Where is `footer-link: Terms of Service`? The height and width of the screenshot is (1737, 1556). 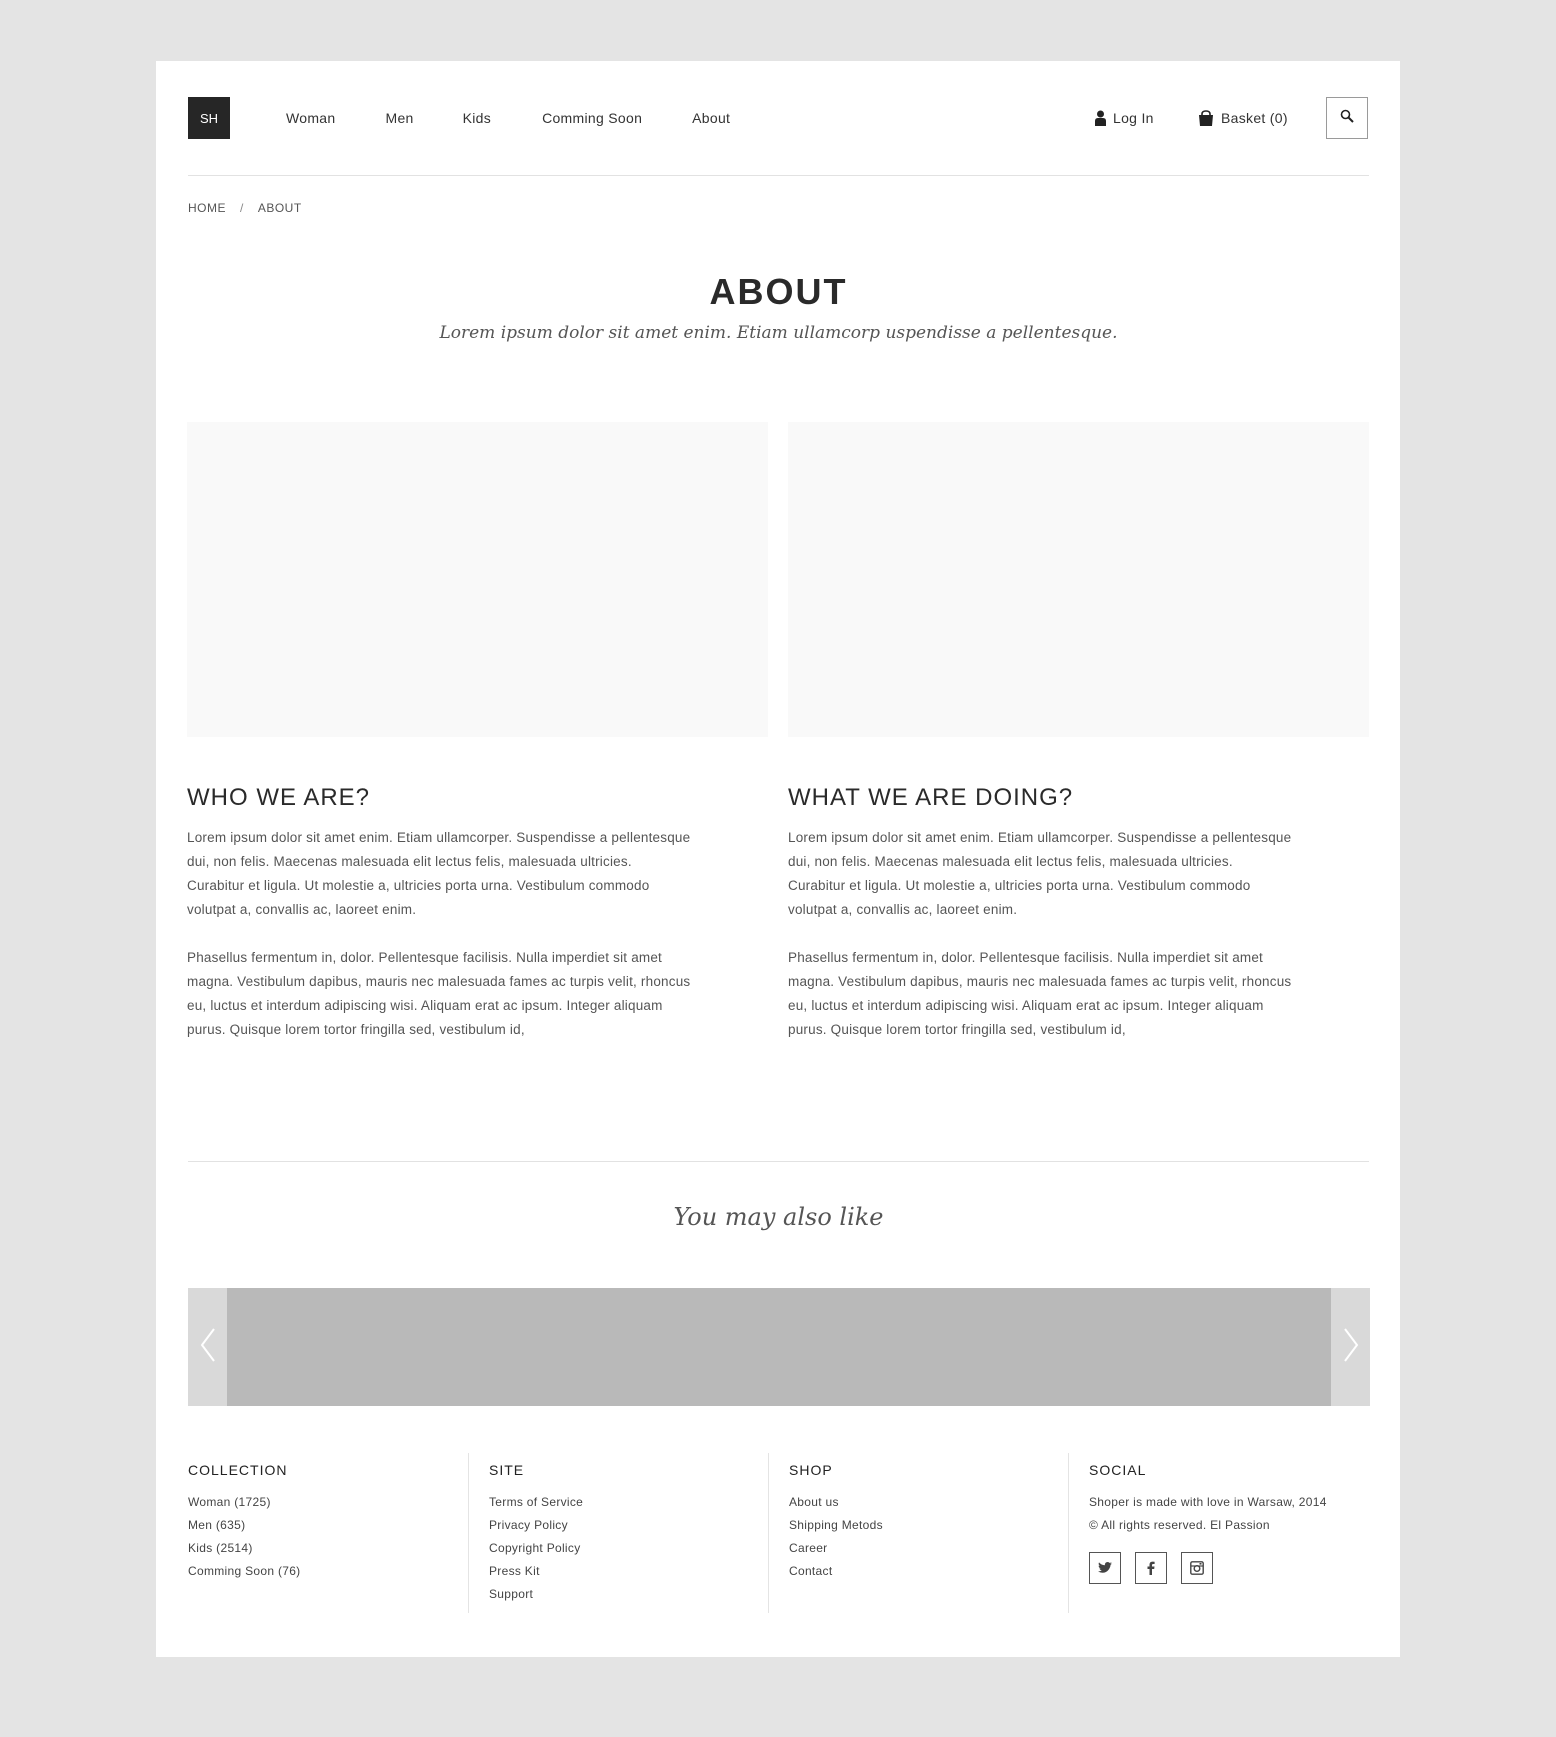
footer-link: Terms of Service is located at coordinates (536, 1502).